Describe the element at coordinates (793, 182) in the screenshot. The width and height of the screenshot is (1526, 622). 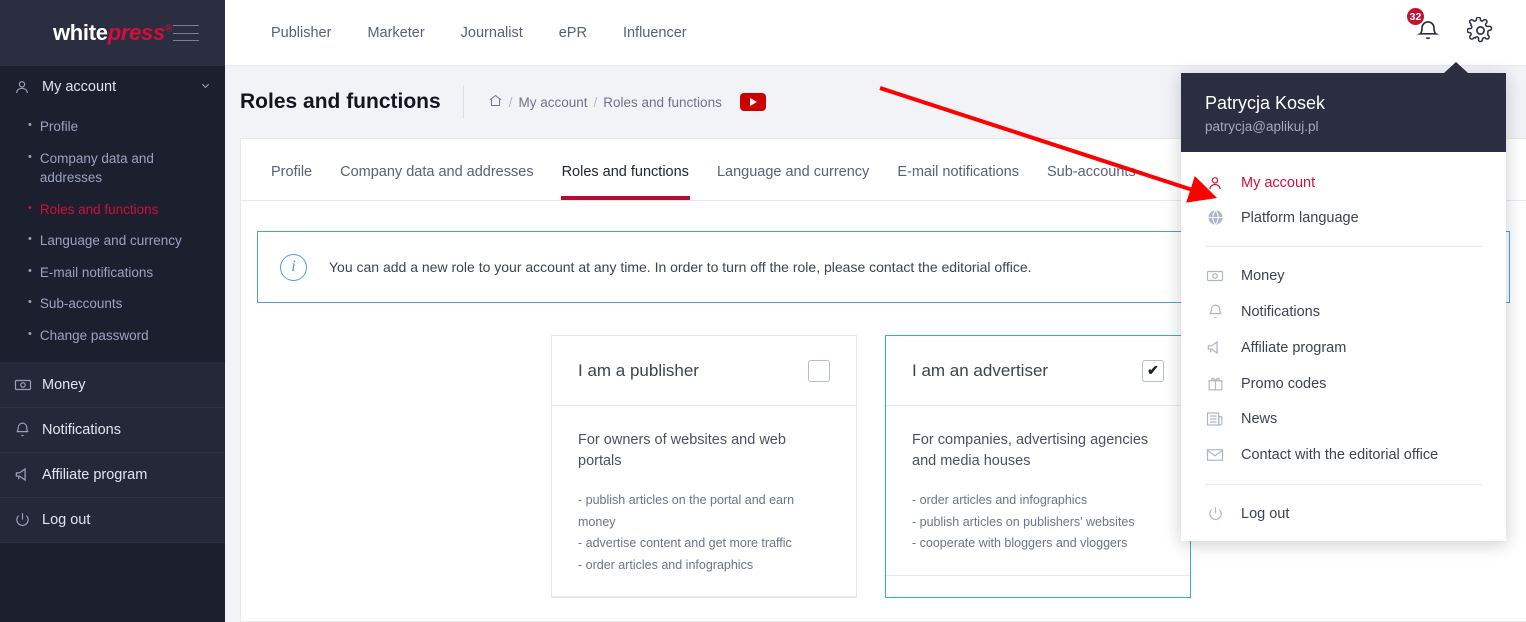
I see `tab-language-and-currency: Language and currency` at that location.